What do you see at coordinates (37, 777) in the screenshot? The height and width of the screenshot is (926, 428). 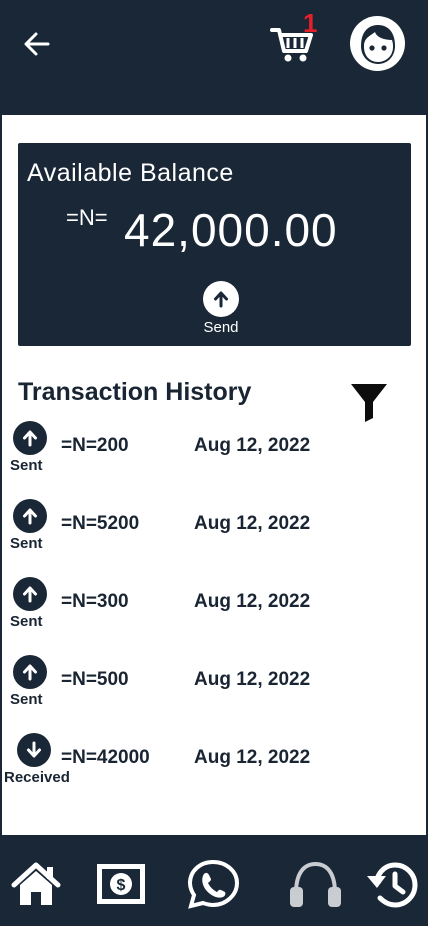 I see `transaction-type: Received` at bounding box center [37, 777].